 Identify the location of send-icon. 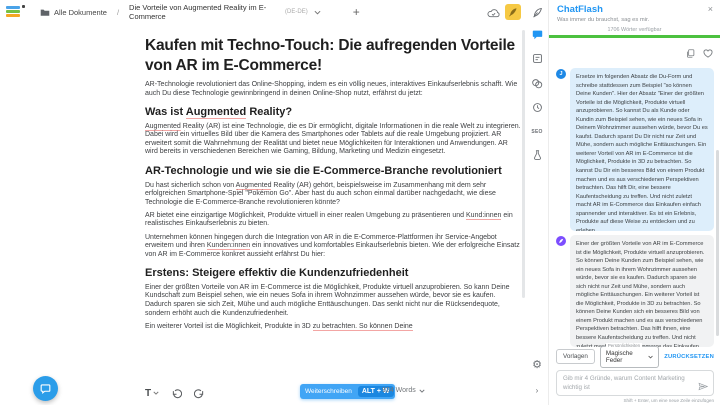
(703, 387).